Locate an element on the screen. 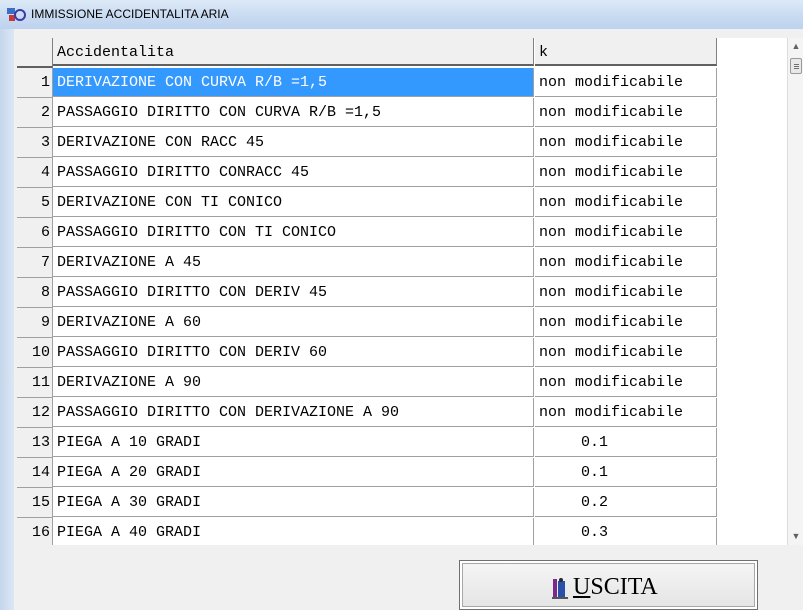  accidentalita-cell: PASSAGGIO DIRITTO CON CURVA R/B =1,5 is located at coordinates (293, 112).